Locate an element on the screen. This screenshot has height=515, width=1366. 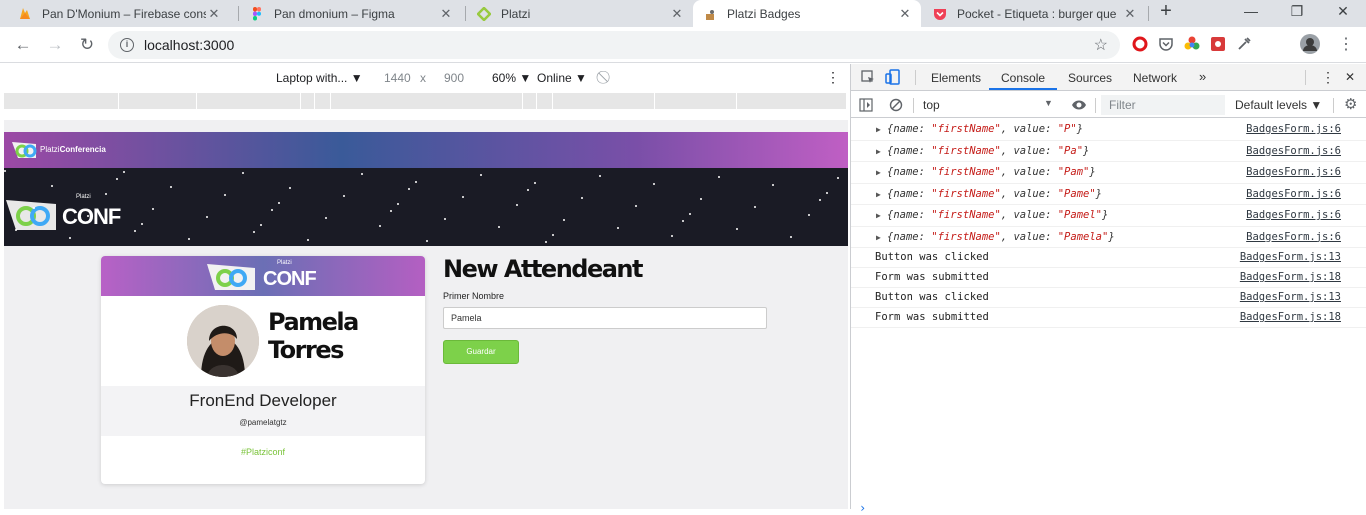
tab-network: Network is located at coordinates (1155, 78).